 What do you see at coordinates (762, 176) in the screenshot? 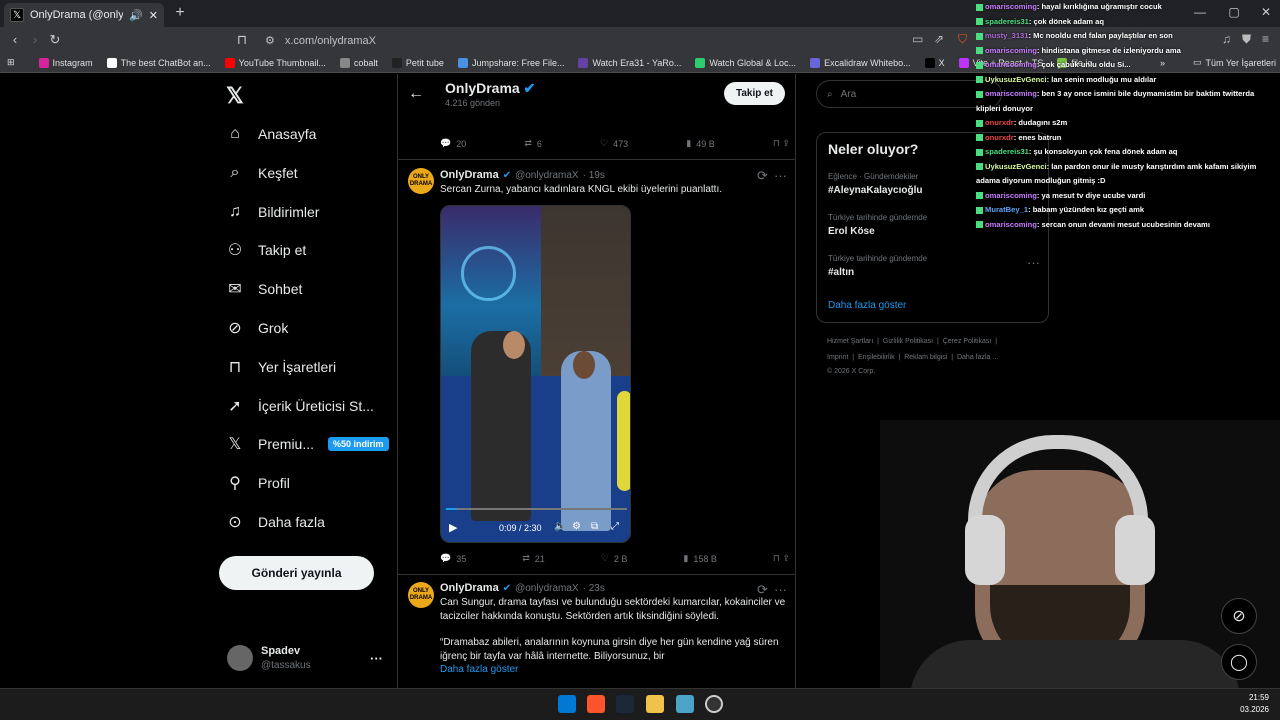
I see `grok-post-icon: ⟳` at bounding box center [762, 176].